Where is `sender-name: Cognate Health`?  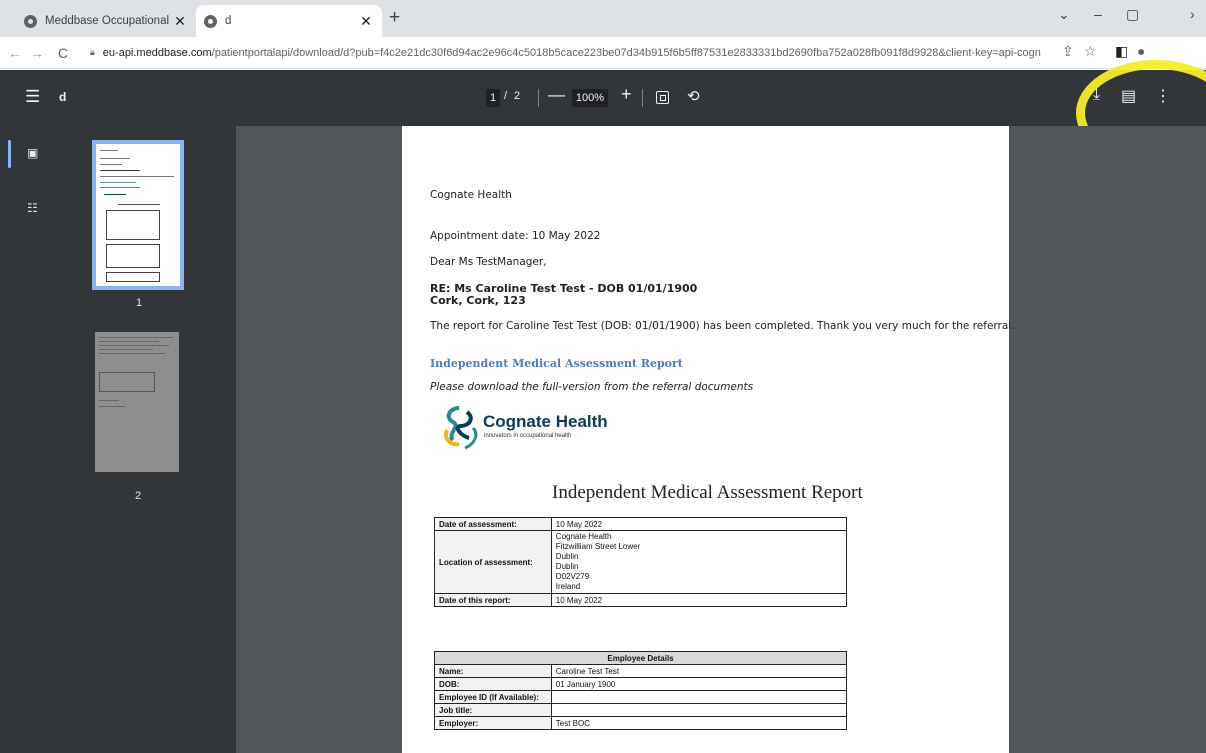 sender-name: Cognate Health is located at coordinates (471, 195).